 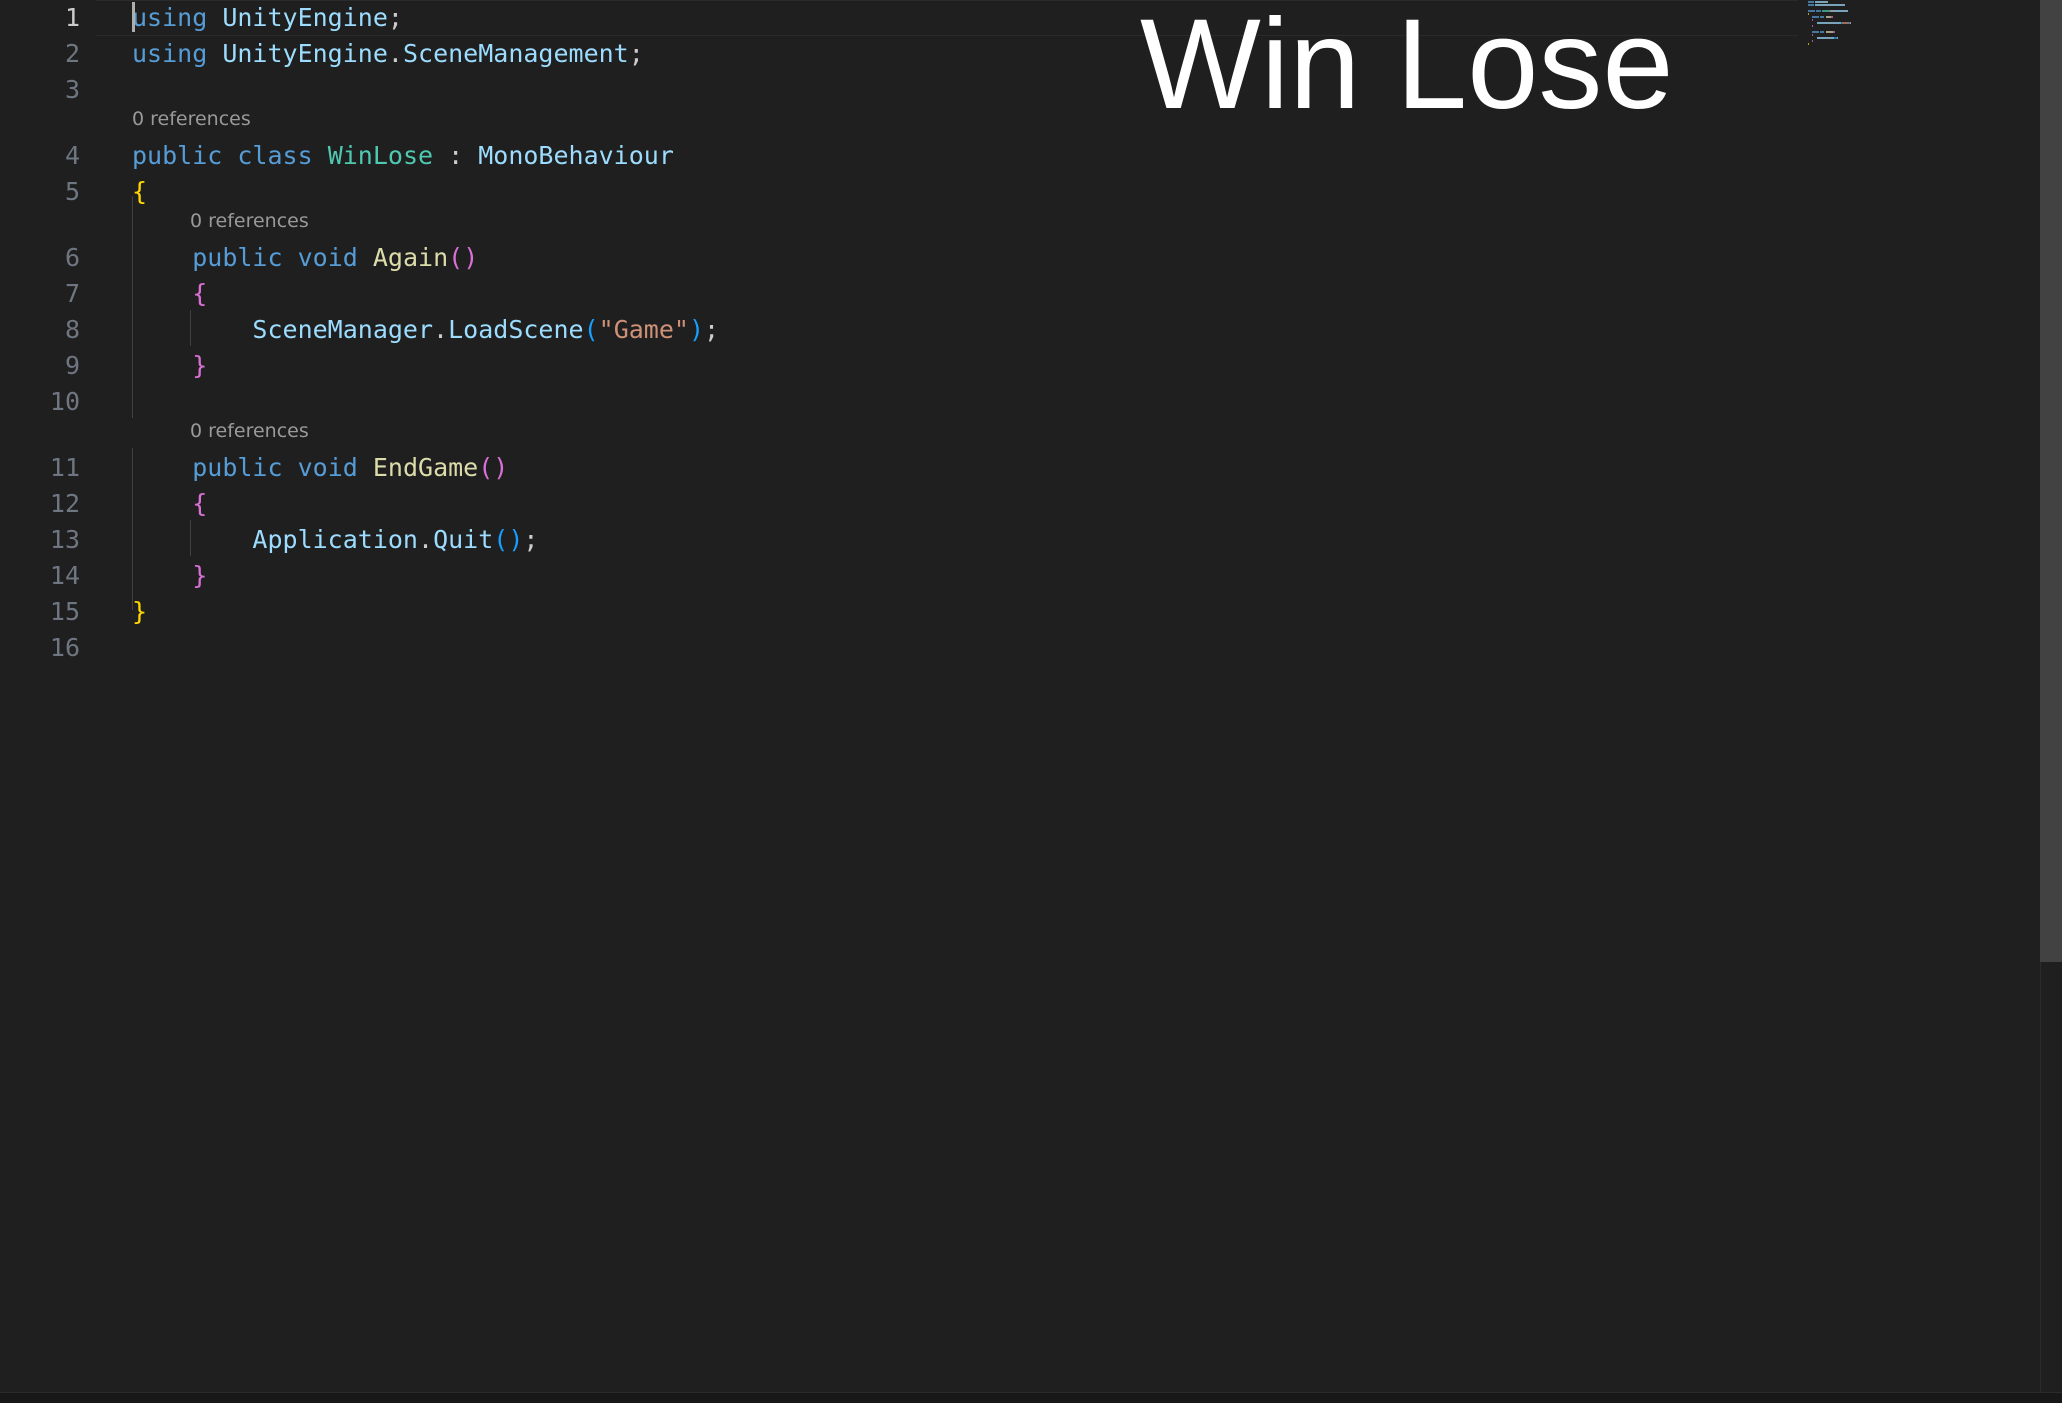 I want to click on code-token: SceneManagement, so click(x=515, y=53).